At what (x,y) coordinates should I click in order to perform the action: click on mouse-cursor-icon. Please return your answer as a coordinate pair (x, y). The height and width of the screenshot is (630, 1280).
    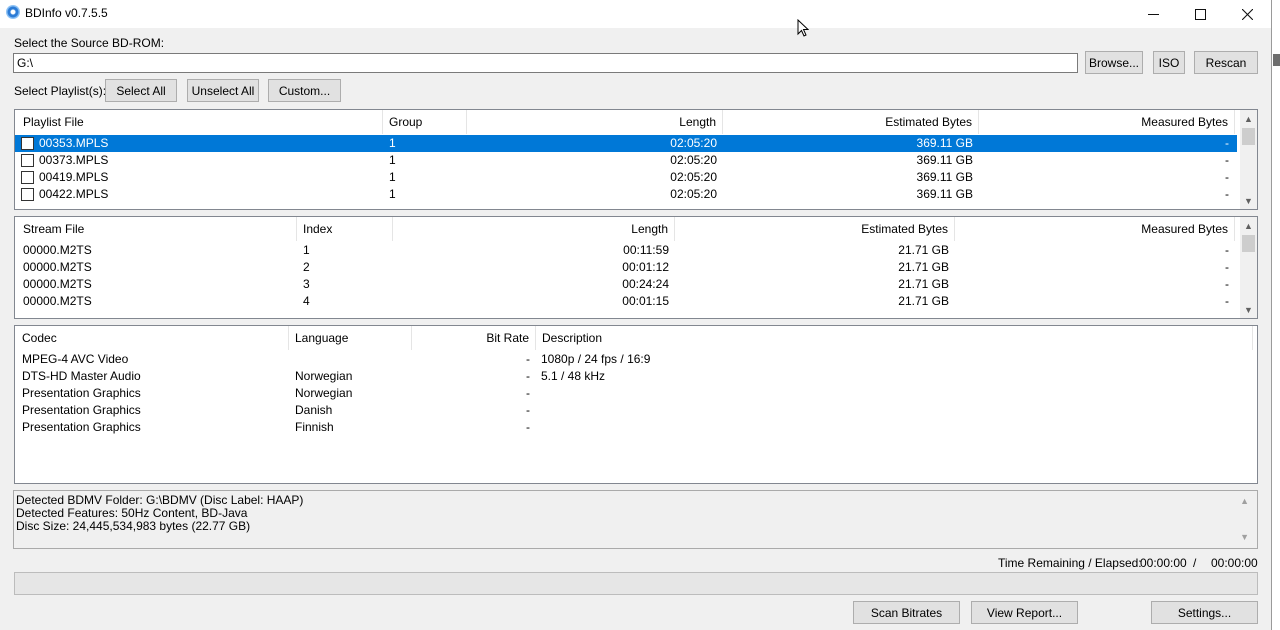
    Looking at the image, I should click on (803, 28).